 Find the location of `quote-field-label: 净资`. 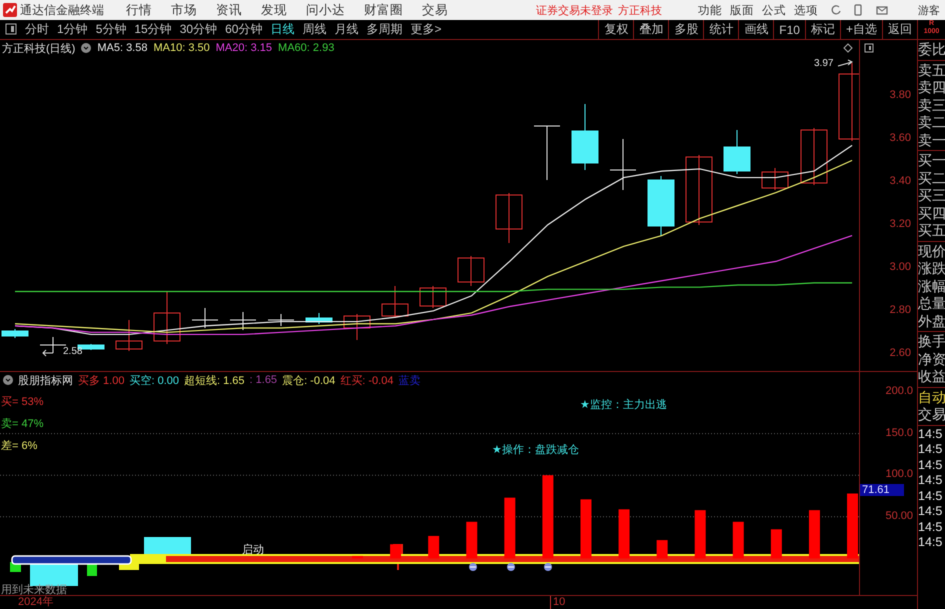

quote-field-label: 净资 is located at coordinates (931, 359).